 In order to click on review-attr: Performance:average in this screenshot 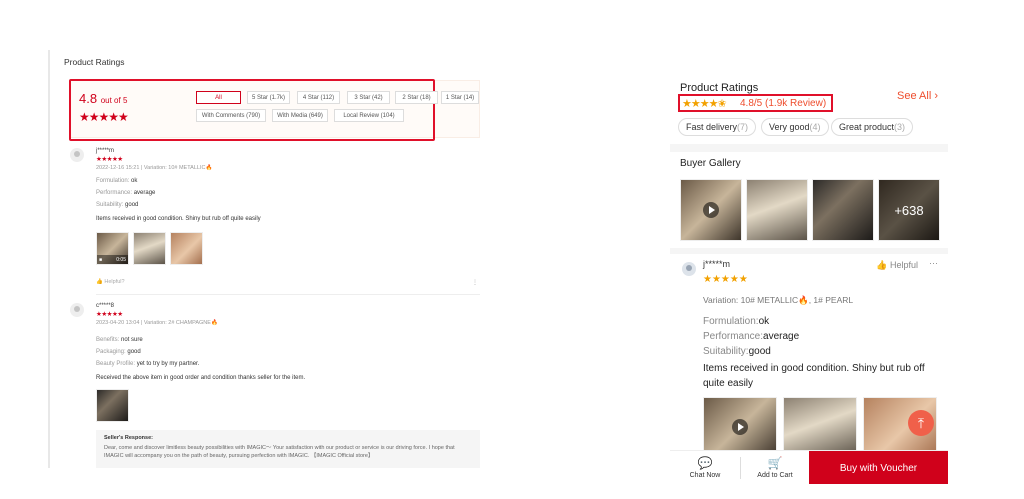, I will do `click(751, 336)`.